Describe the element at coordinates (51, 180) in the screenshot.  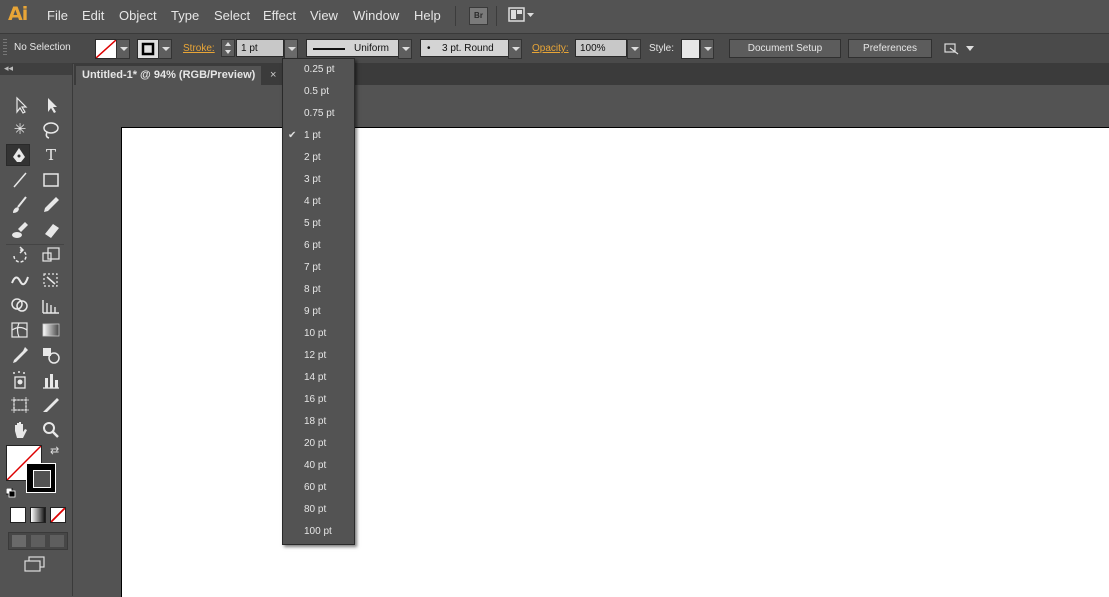
I see `rectangle-tool-icon` at that location.